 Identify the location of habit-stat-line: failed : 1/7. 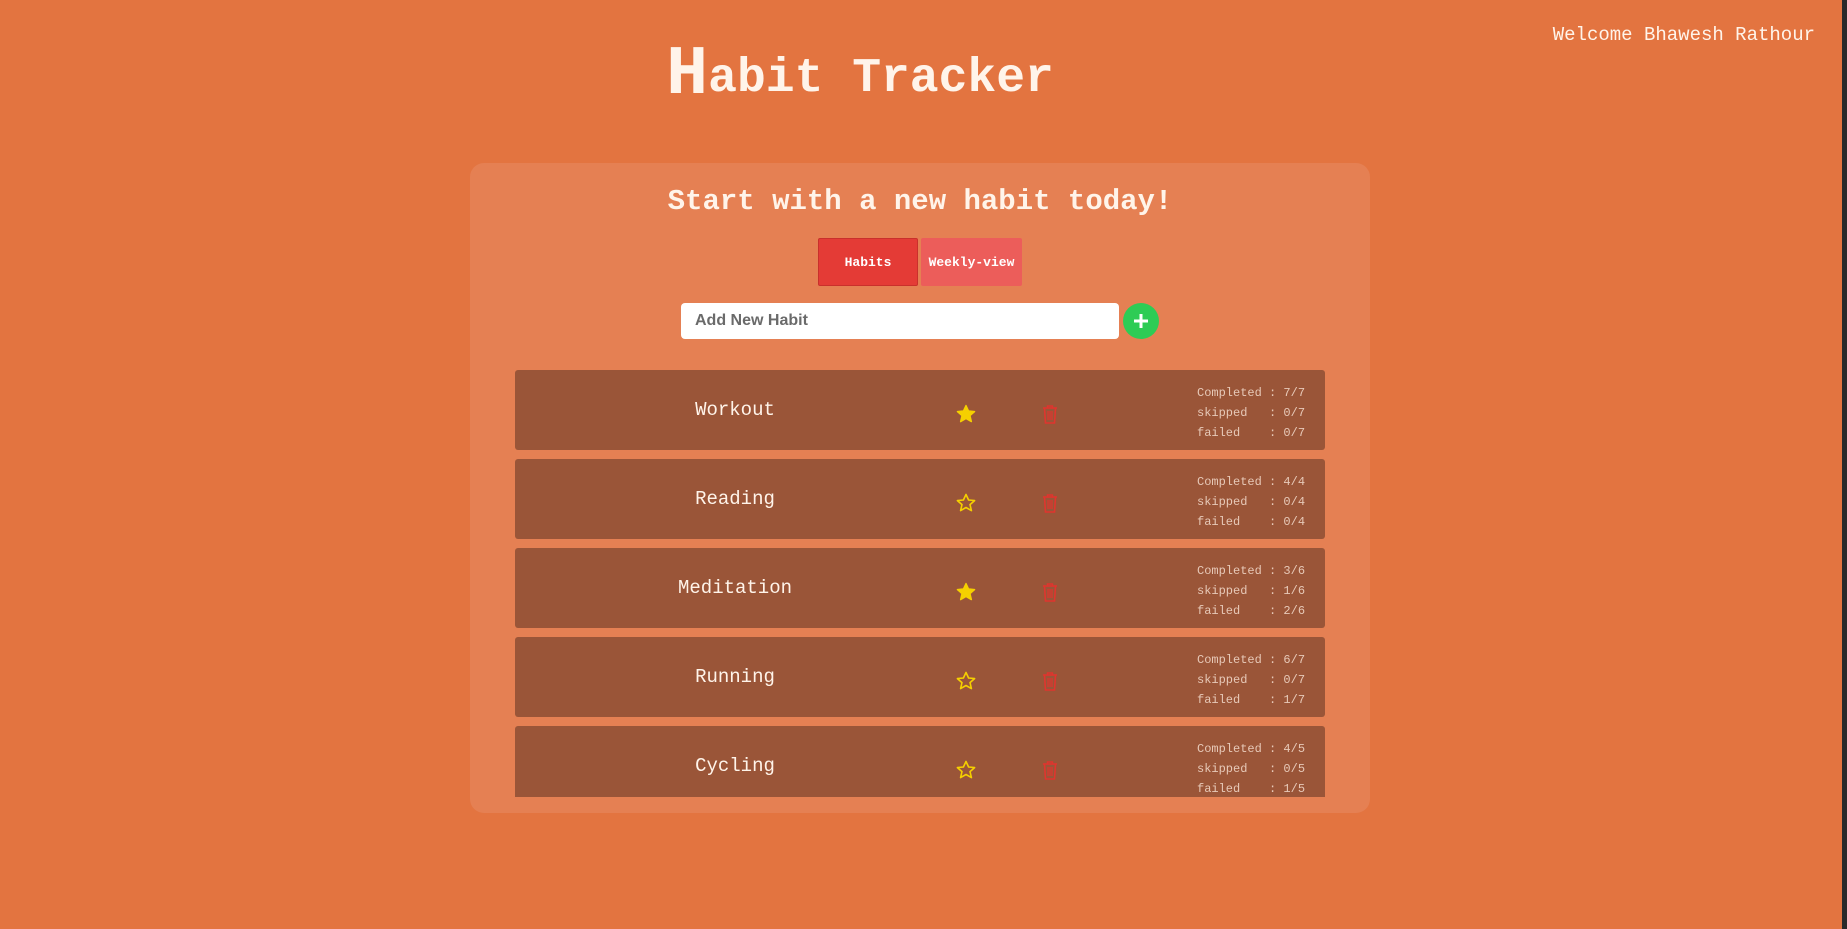
(1251, 700).